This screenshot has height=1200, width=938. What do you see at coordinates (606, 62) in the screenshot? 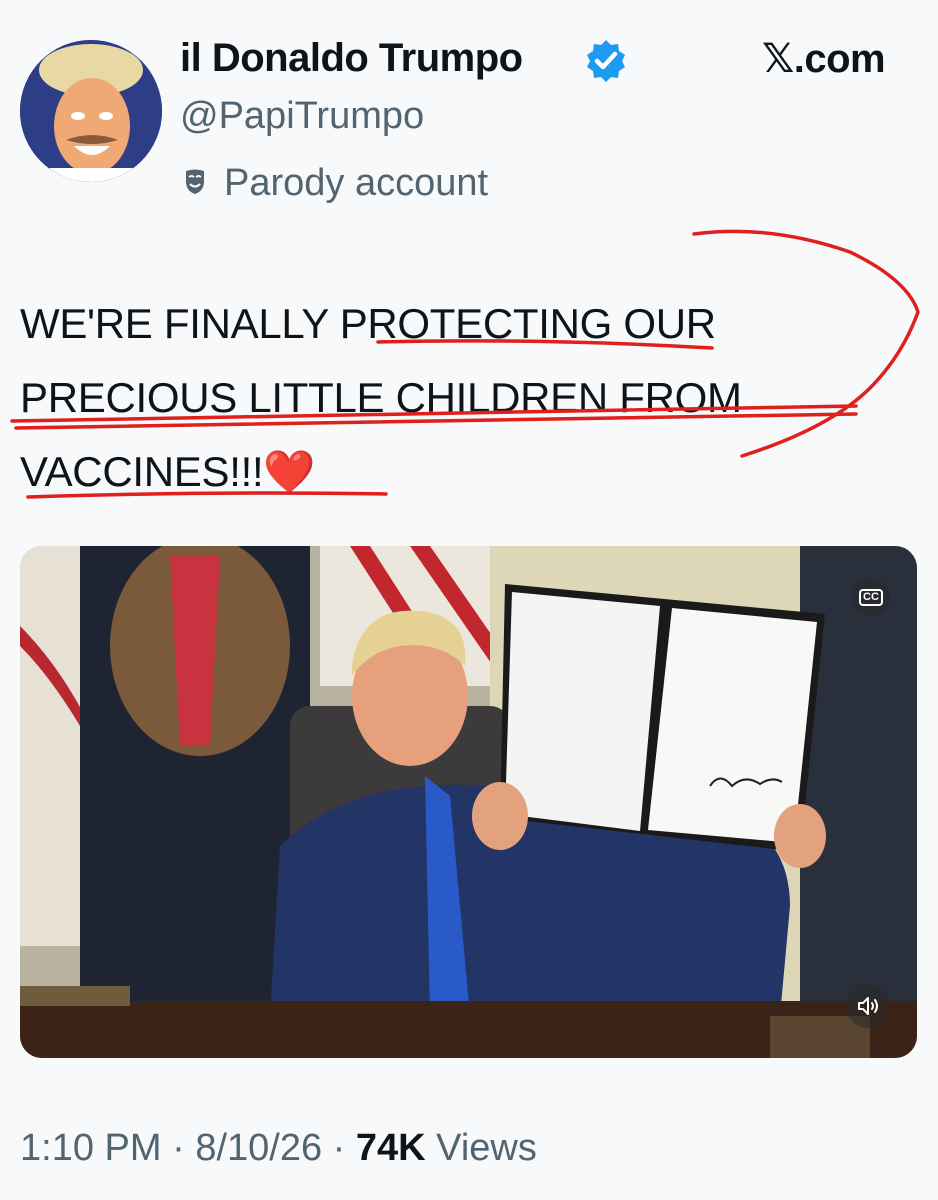
I see `verified-badge-icon` at bounding box center [606, 62].